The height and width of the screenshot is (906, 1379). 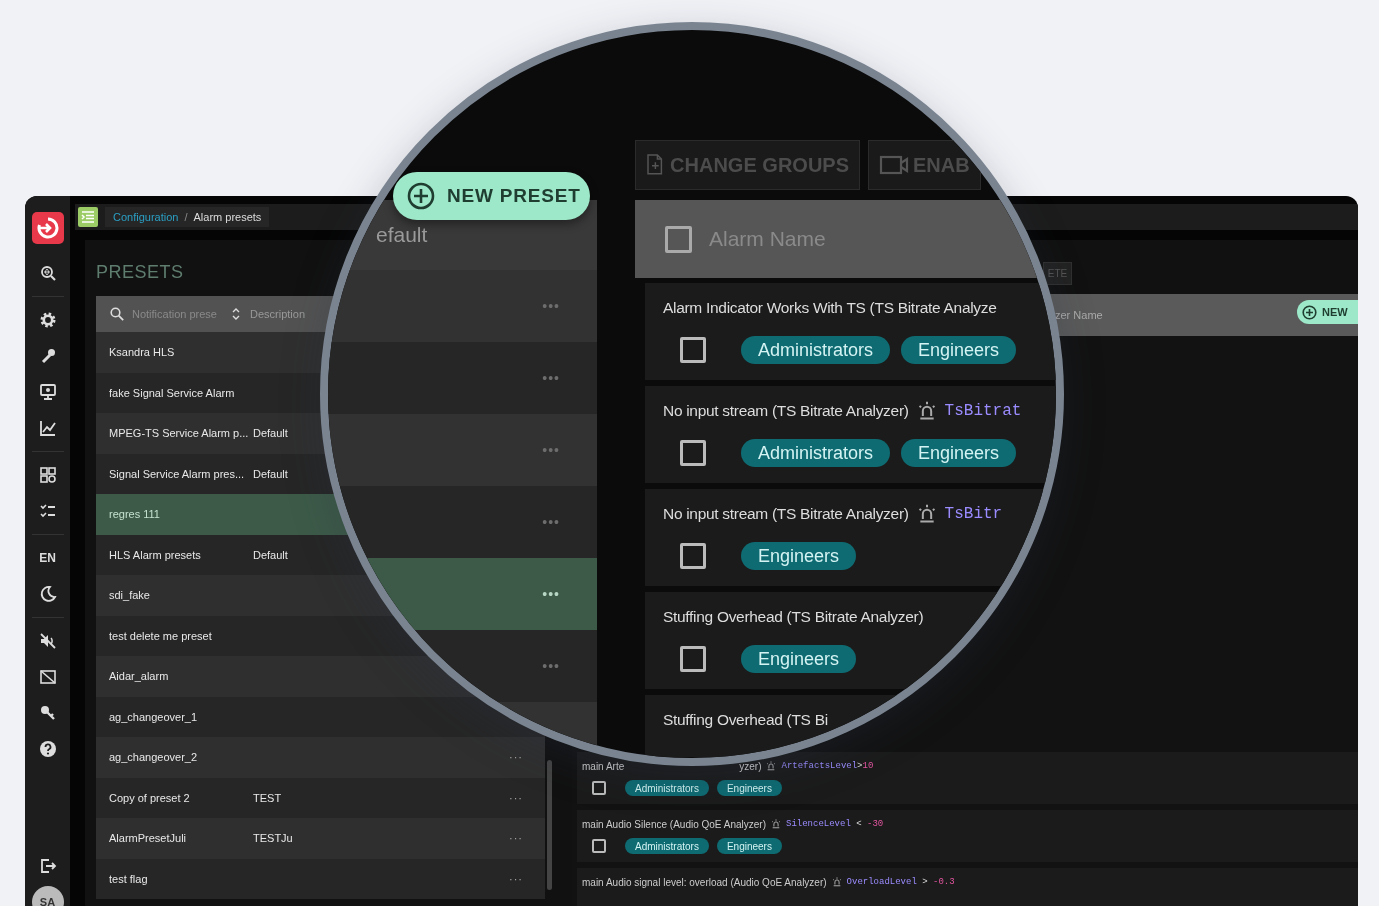 What do you see at coordinates (161, 635) in the screenshot?
I see `preset-name: test delete me preset` at bounding box center [161, 635].